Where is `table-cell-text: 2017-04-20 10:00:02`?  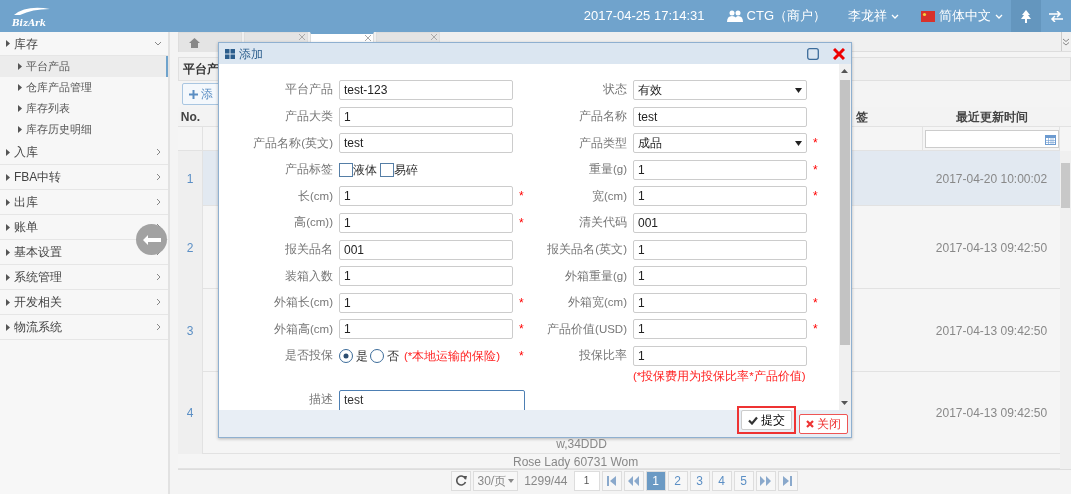 table-cell-text: 2017-04-20 10:00:02 is located at coordinates (991, 179).